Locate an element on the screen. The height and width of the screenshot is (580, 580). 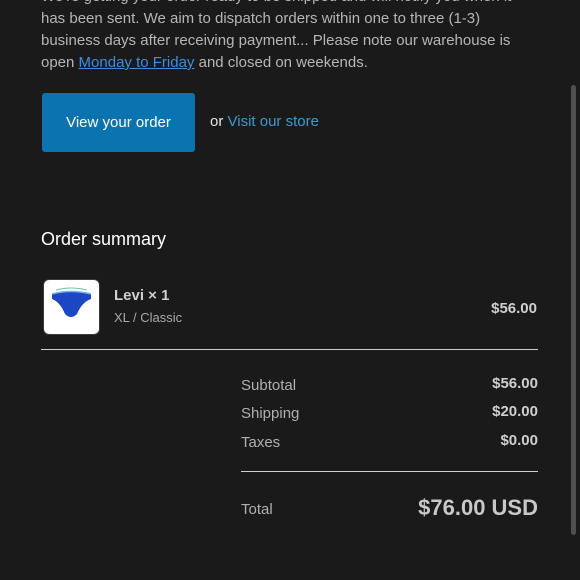
subtotal-value: $56.00 is located at coordinates (515, 383).